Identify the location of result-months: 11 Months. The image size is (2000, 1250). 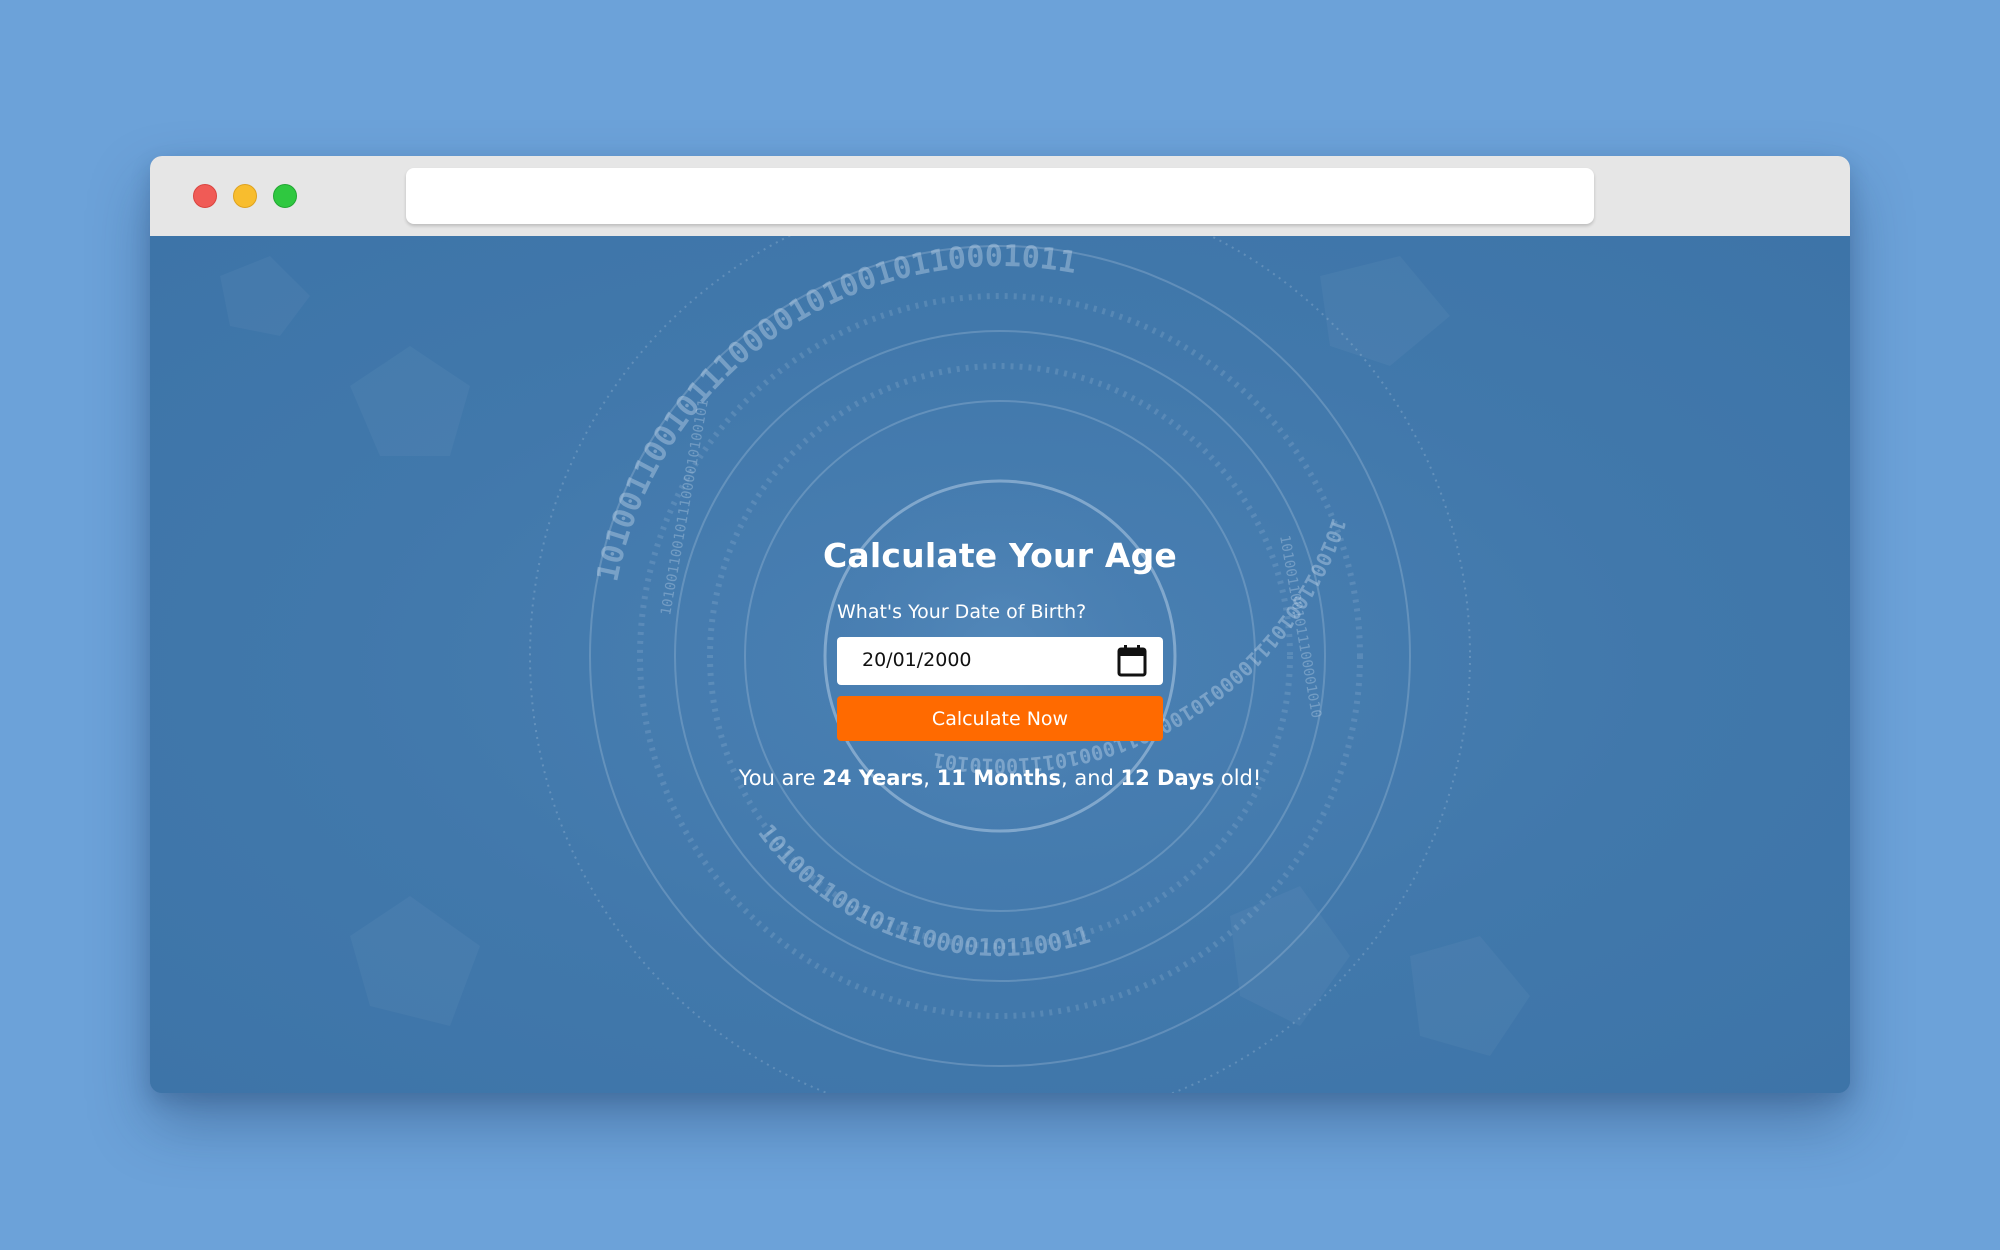
(998, 778).